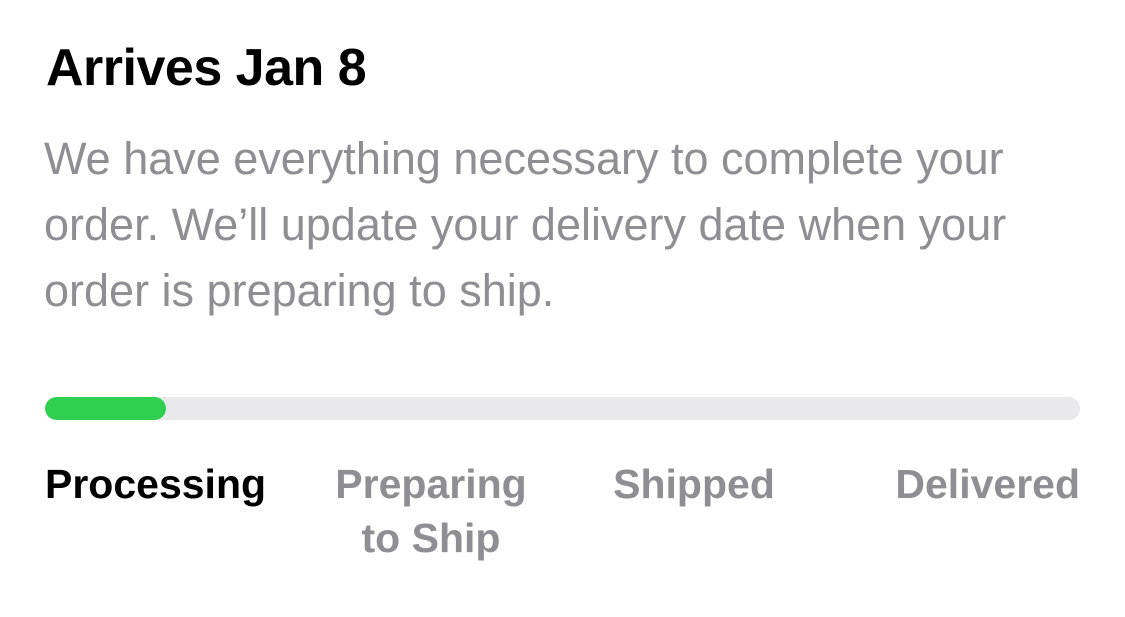 The image size is (1125, 617). Describe the element at coordinates (431, 511) in the screenshot. I see `step-preparing-to-ship: Preparing to Ship` at that location.